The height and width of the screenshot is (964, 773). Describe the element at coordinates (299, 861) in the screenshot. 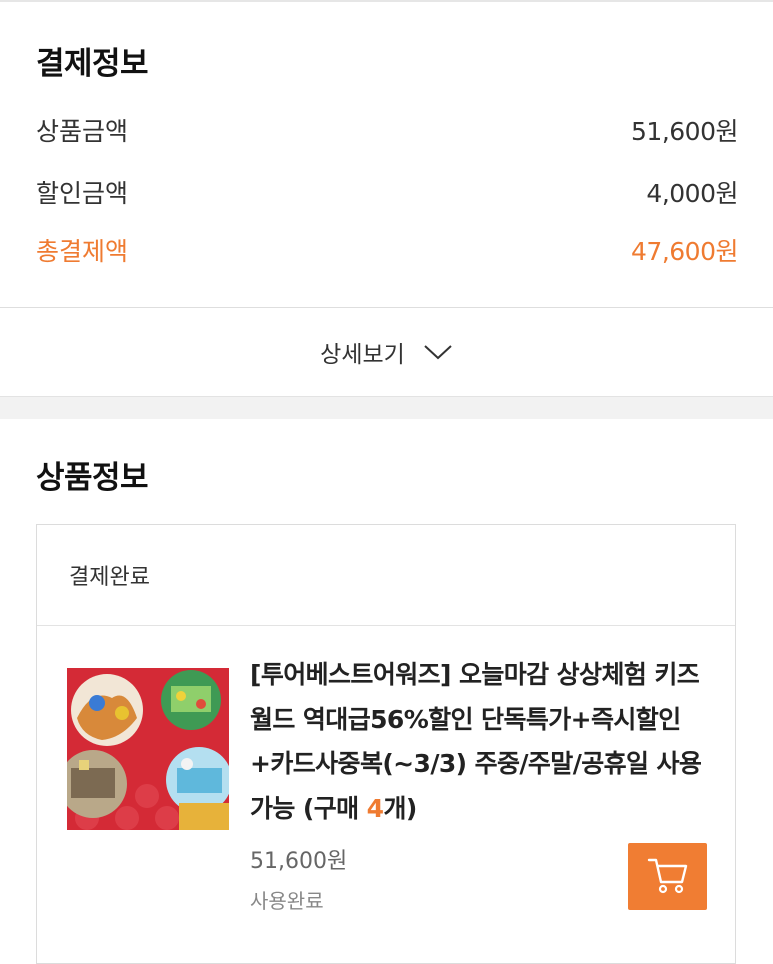

I see `product-price: 51,600원` at that location.